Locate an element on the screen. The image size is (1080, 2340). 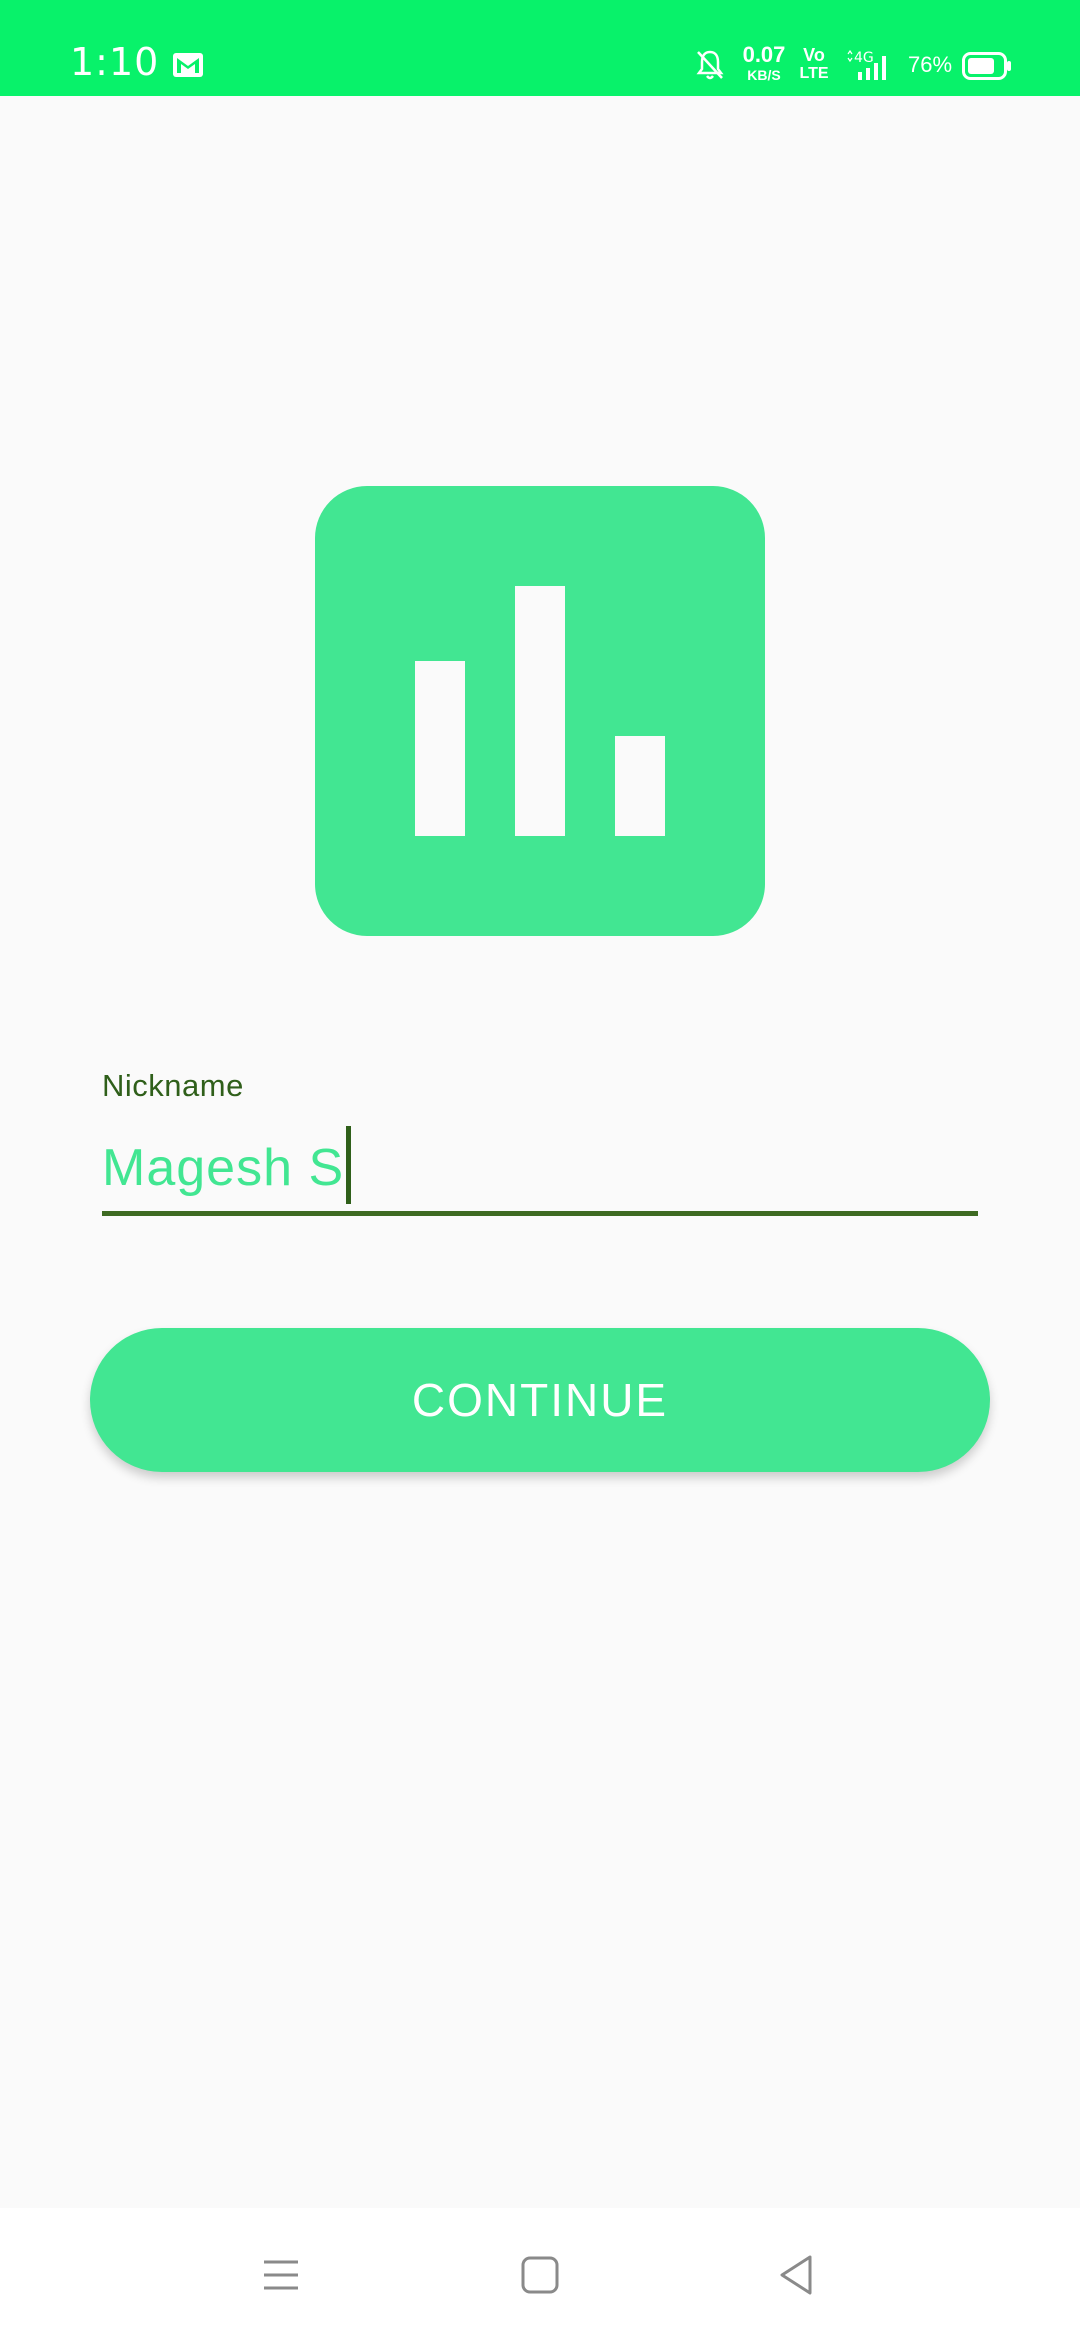
volte-indicator: Vo LTE is located at coordinates (814, 64).